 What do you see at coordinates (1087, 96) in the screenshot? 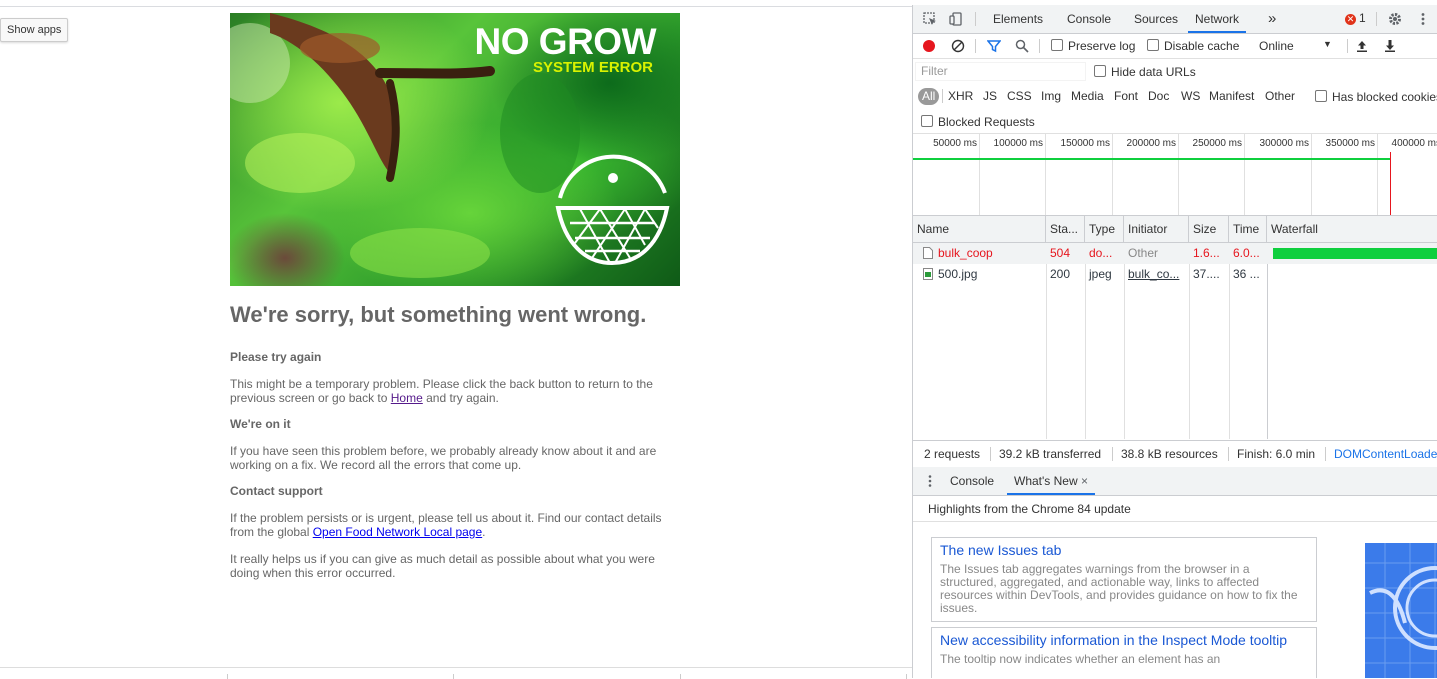
I see `type-filter-media: Media` at bounding box center [1087, 96].